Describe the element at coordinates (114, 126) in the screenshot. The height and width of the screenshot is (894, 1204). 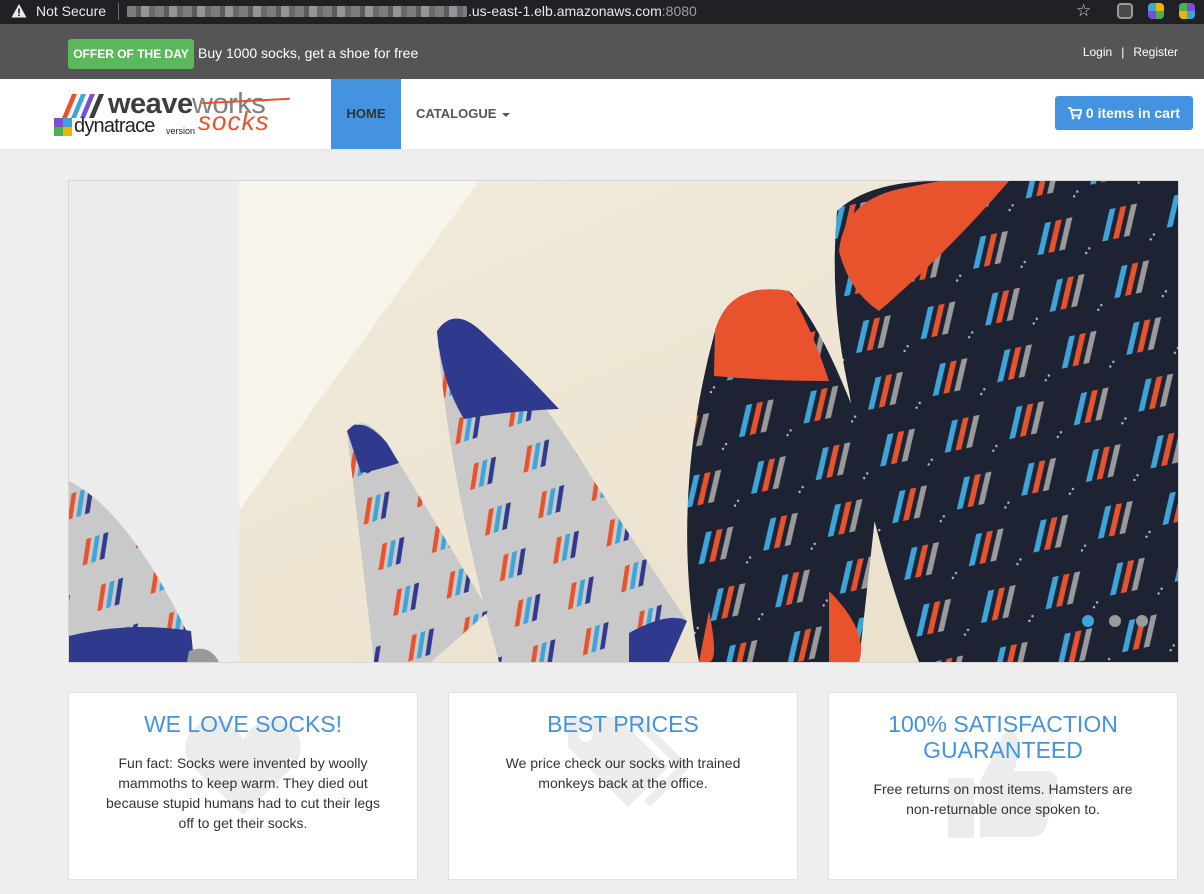
I see `logo-partner: dynatrace` at that location.